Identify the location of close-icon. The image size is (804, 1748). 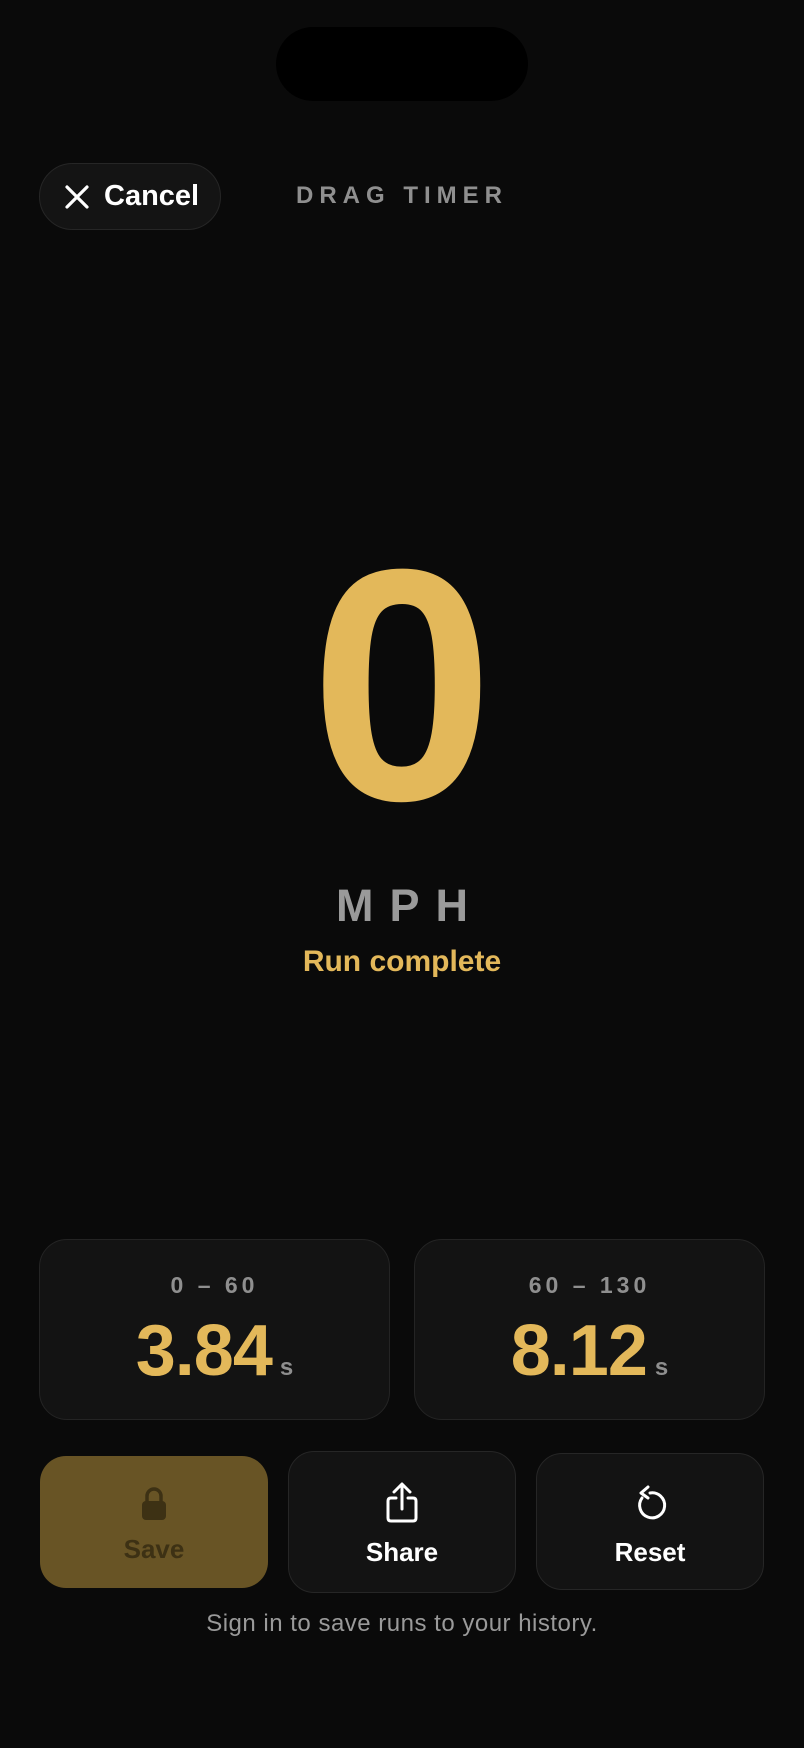
(77, 197).